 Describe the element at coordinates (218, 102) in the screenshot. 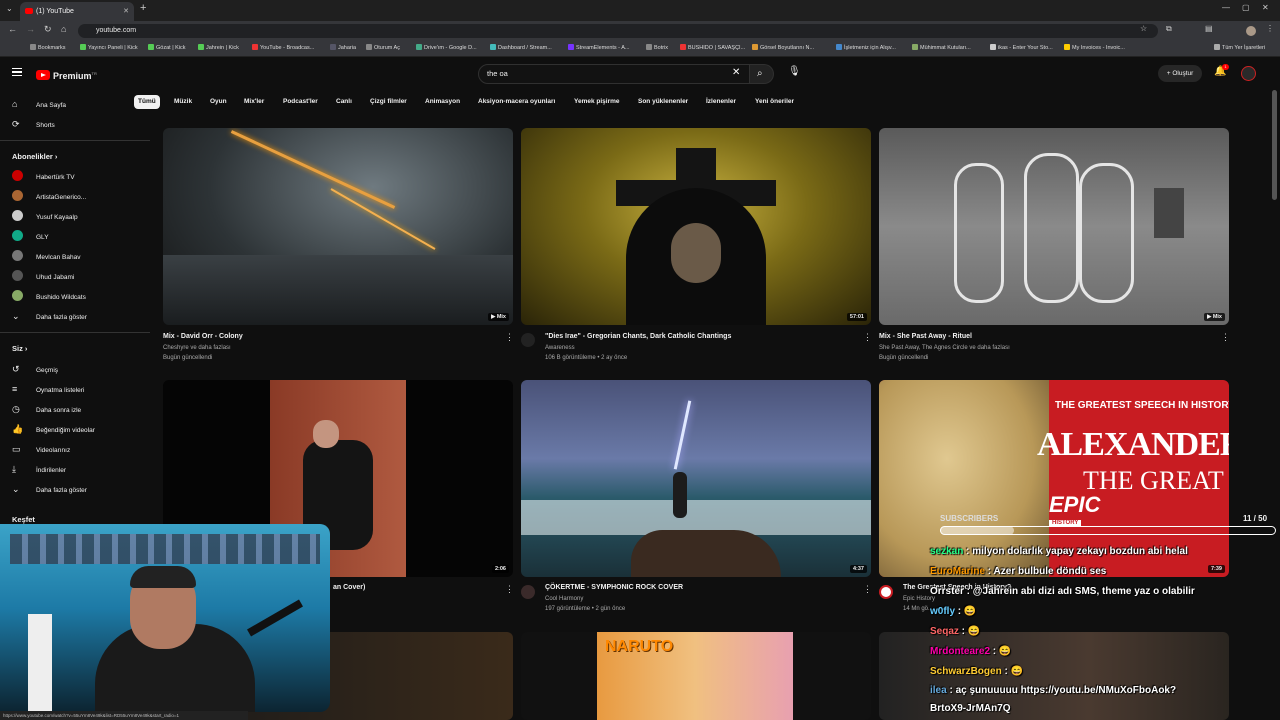

I see `chip-2: Oyun` at that location.